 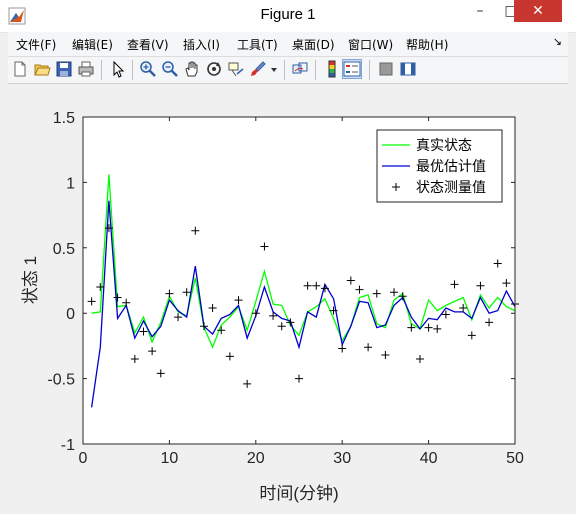 I want to click on y-tick-label: 1, so click(x=70, y=183).